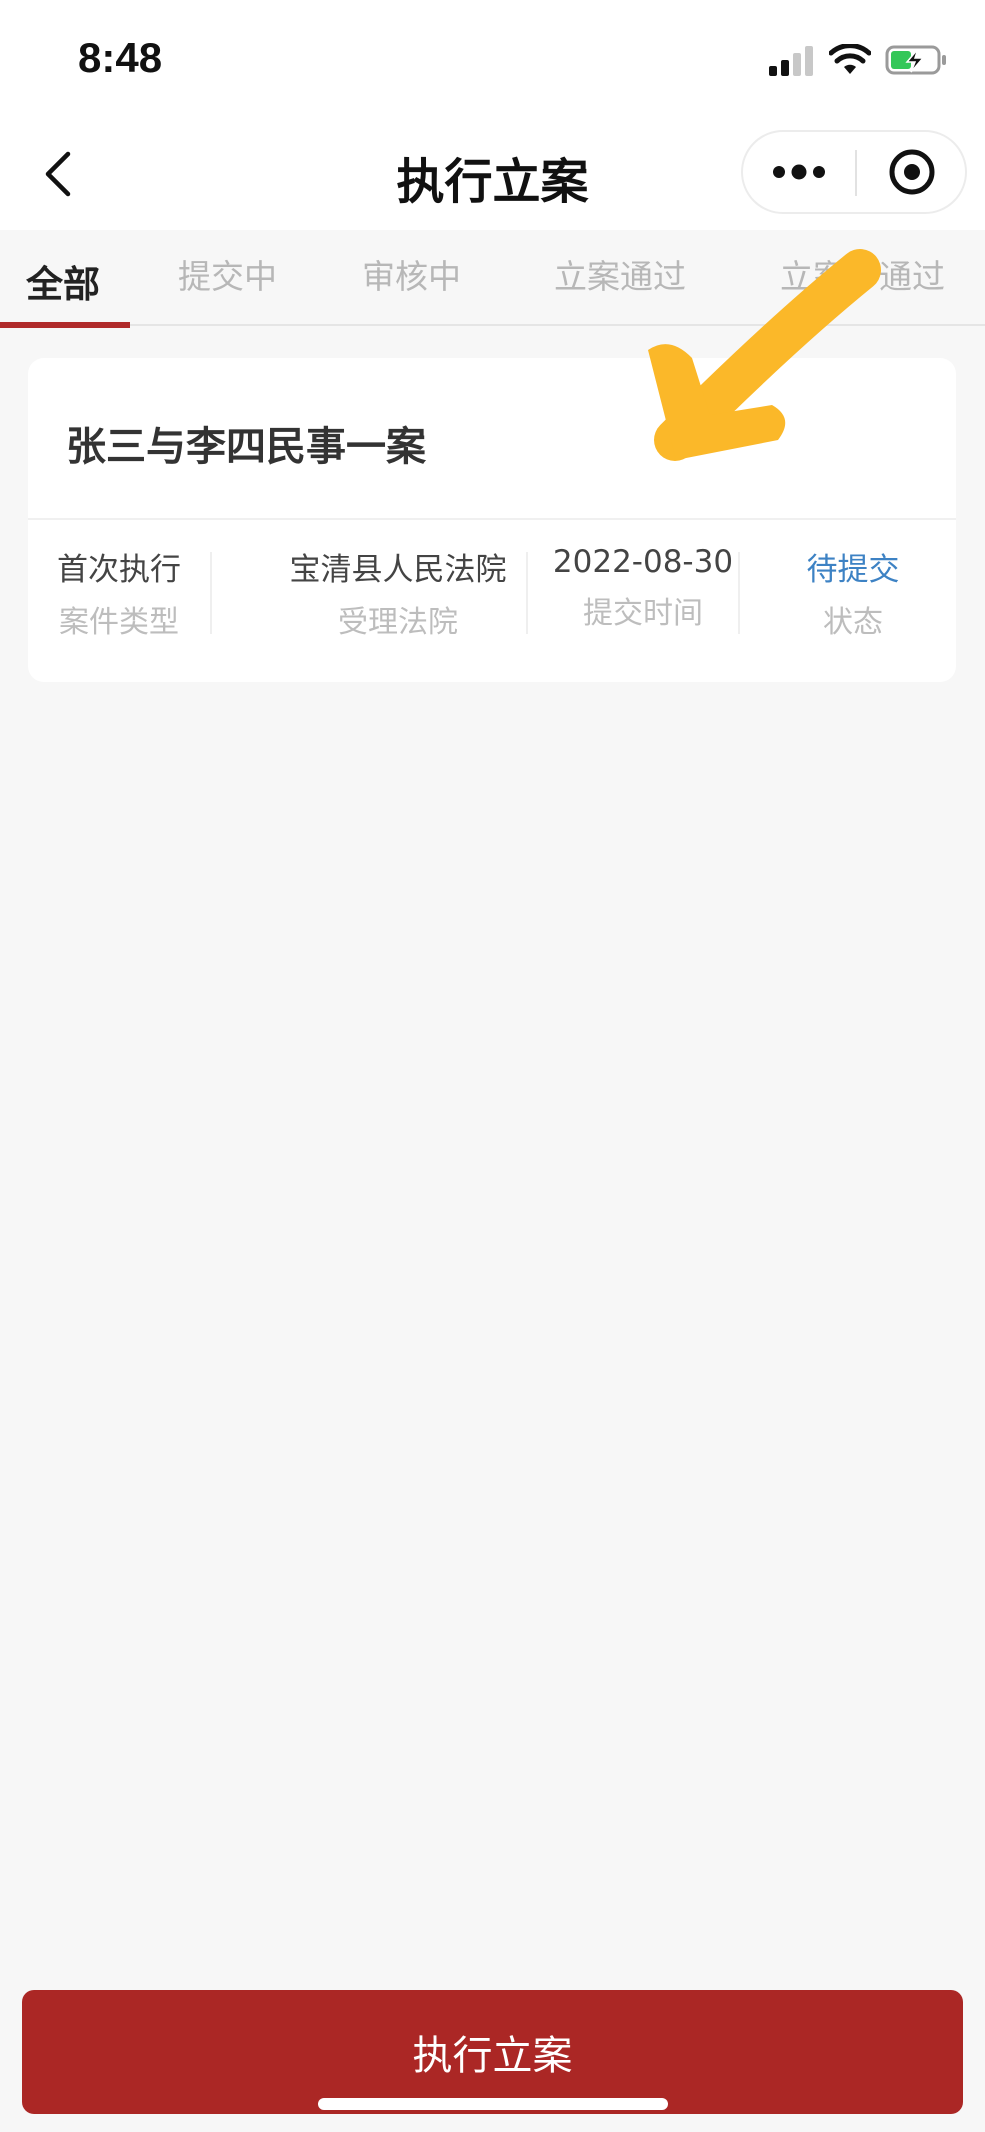  Describe the element at coordinates (120, 57) in the screenshot. I see `status-time: 8:48` at that location.